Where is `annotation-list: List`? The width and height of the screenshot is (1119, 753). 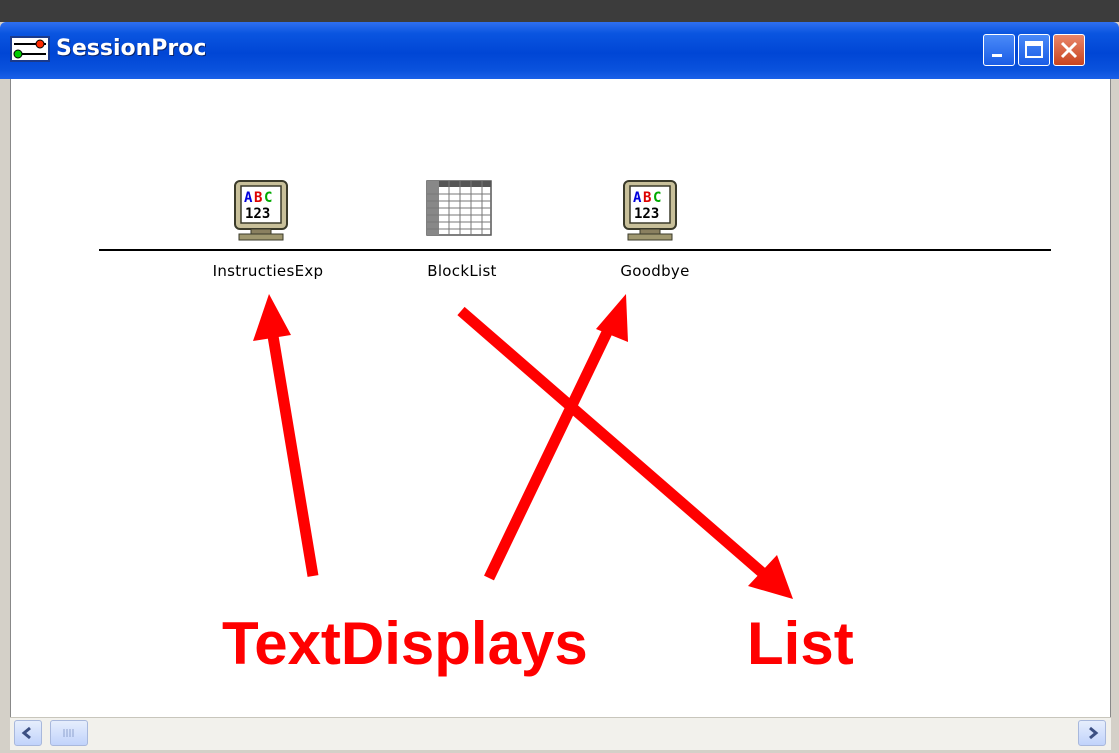 annotation-list: List is located at coordinates (800, 643).